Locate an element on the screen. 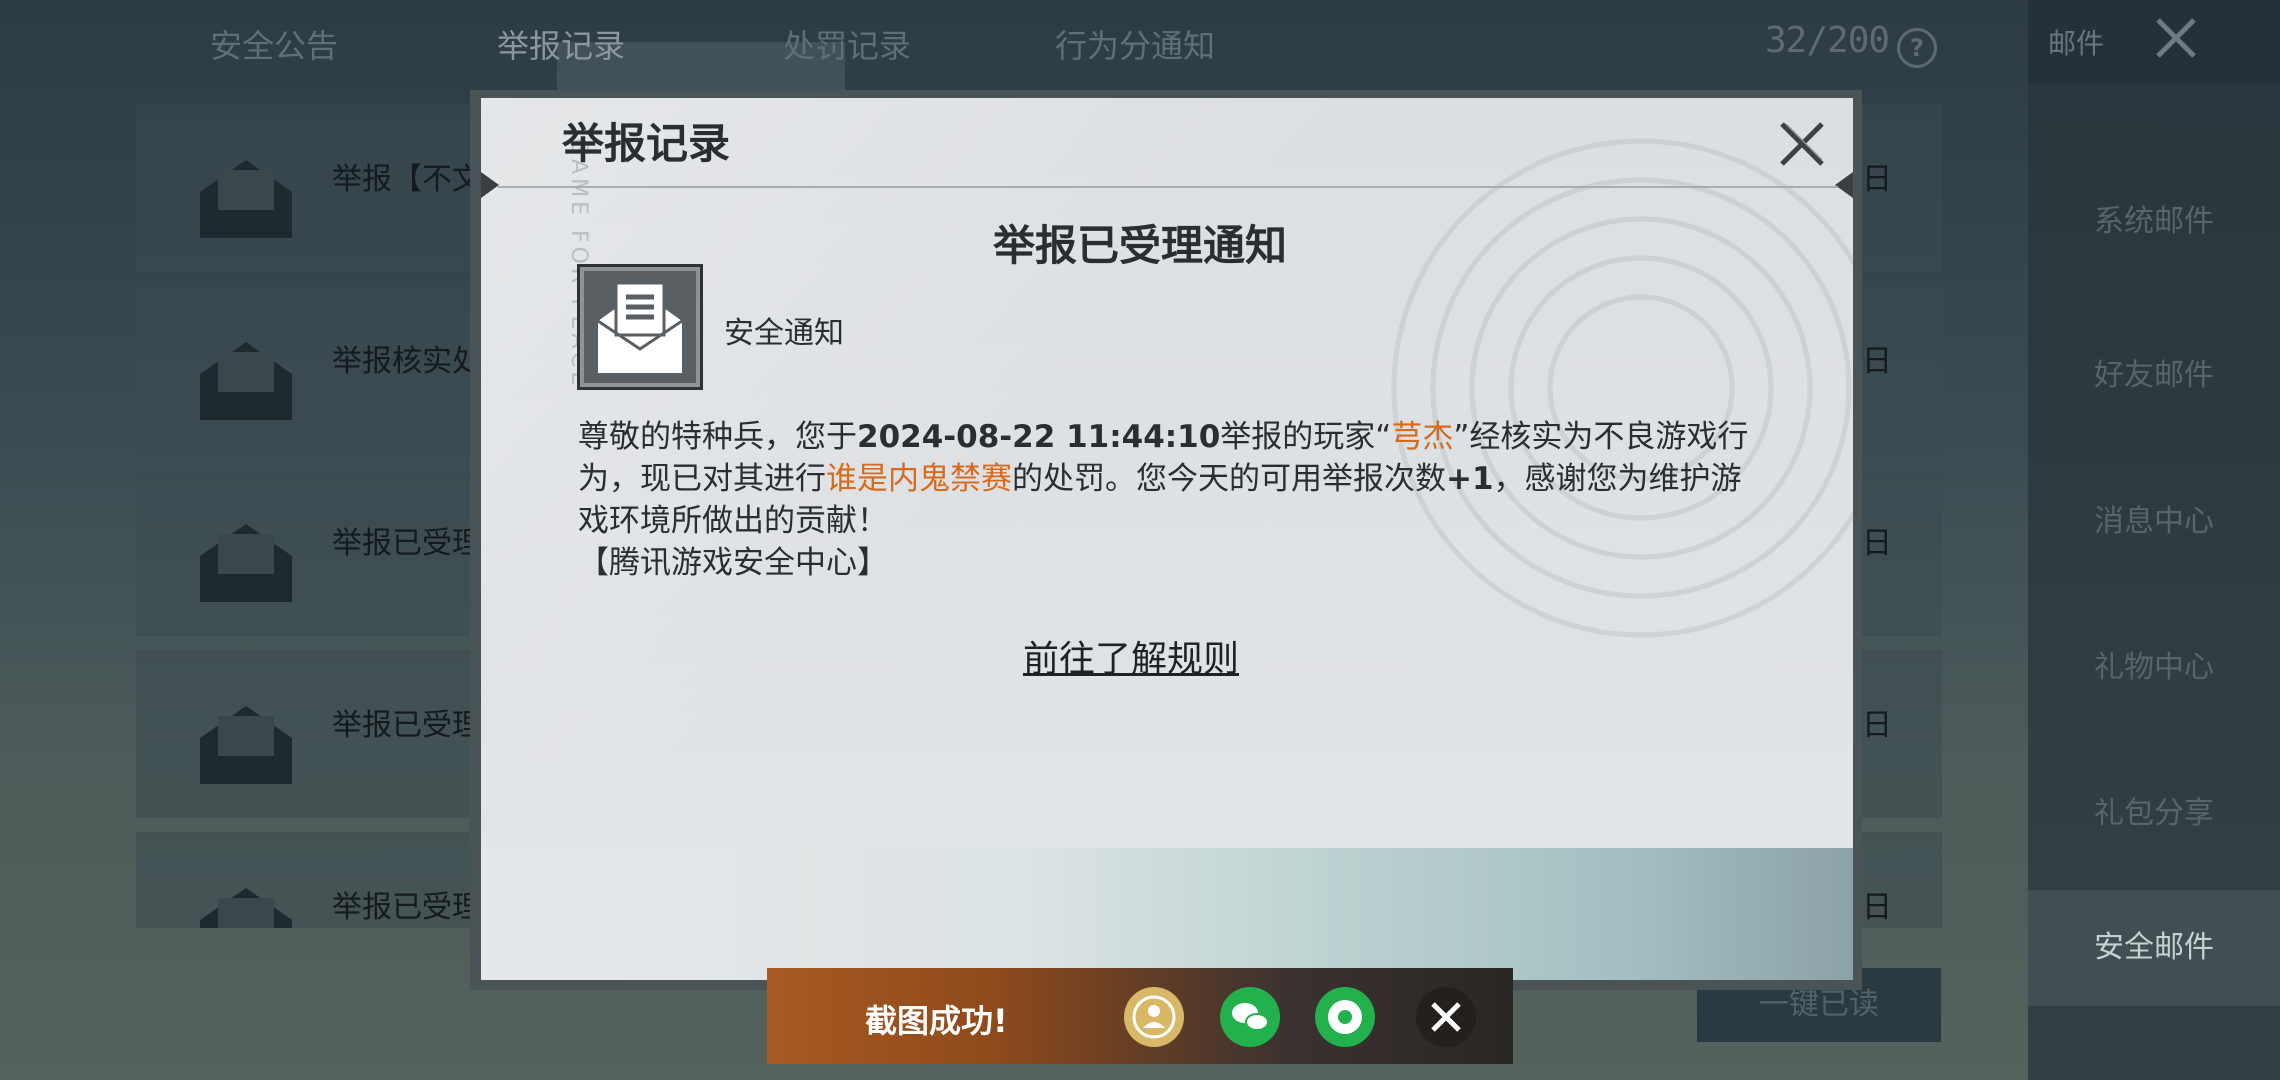 This screenshot has width=2280, height=1080. screenshot-success-text: 截图成功! is located at coordinates (936, 1021).